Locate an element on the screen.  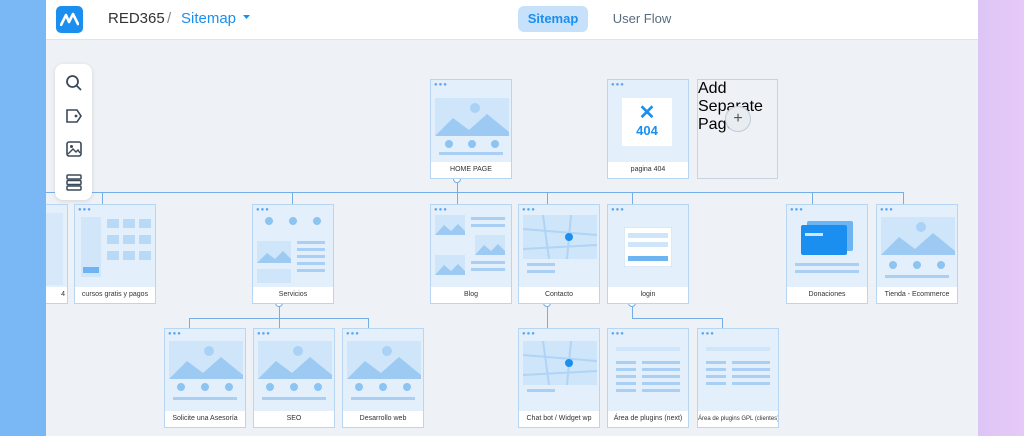
page-card-partial: 4 is located at coordinates (57, 254).